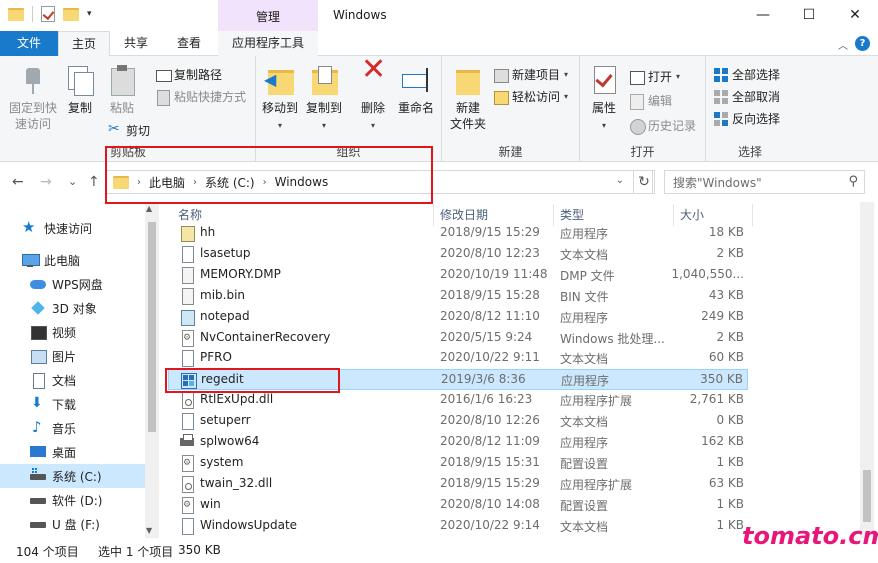 The width and height of the screenshot is (878, 563). What do you see at coordinates (843, 44) in the screenshot?
I see `collapse-ribbon-icon: ︿` at bounding box center [843, 44].